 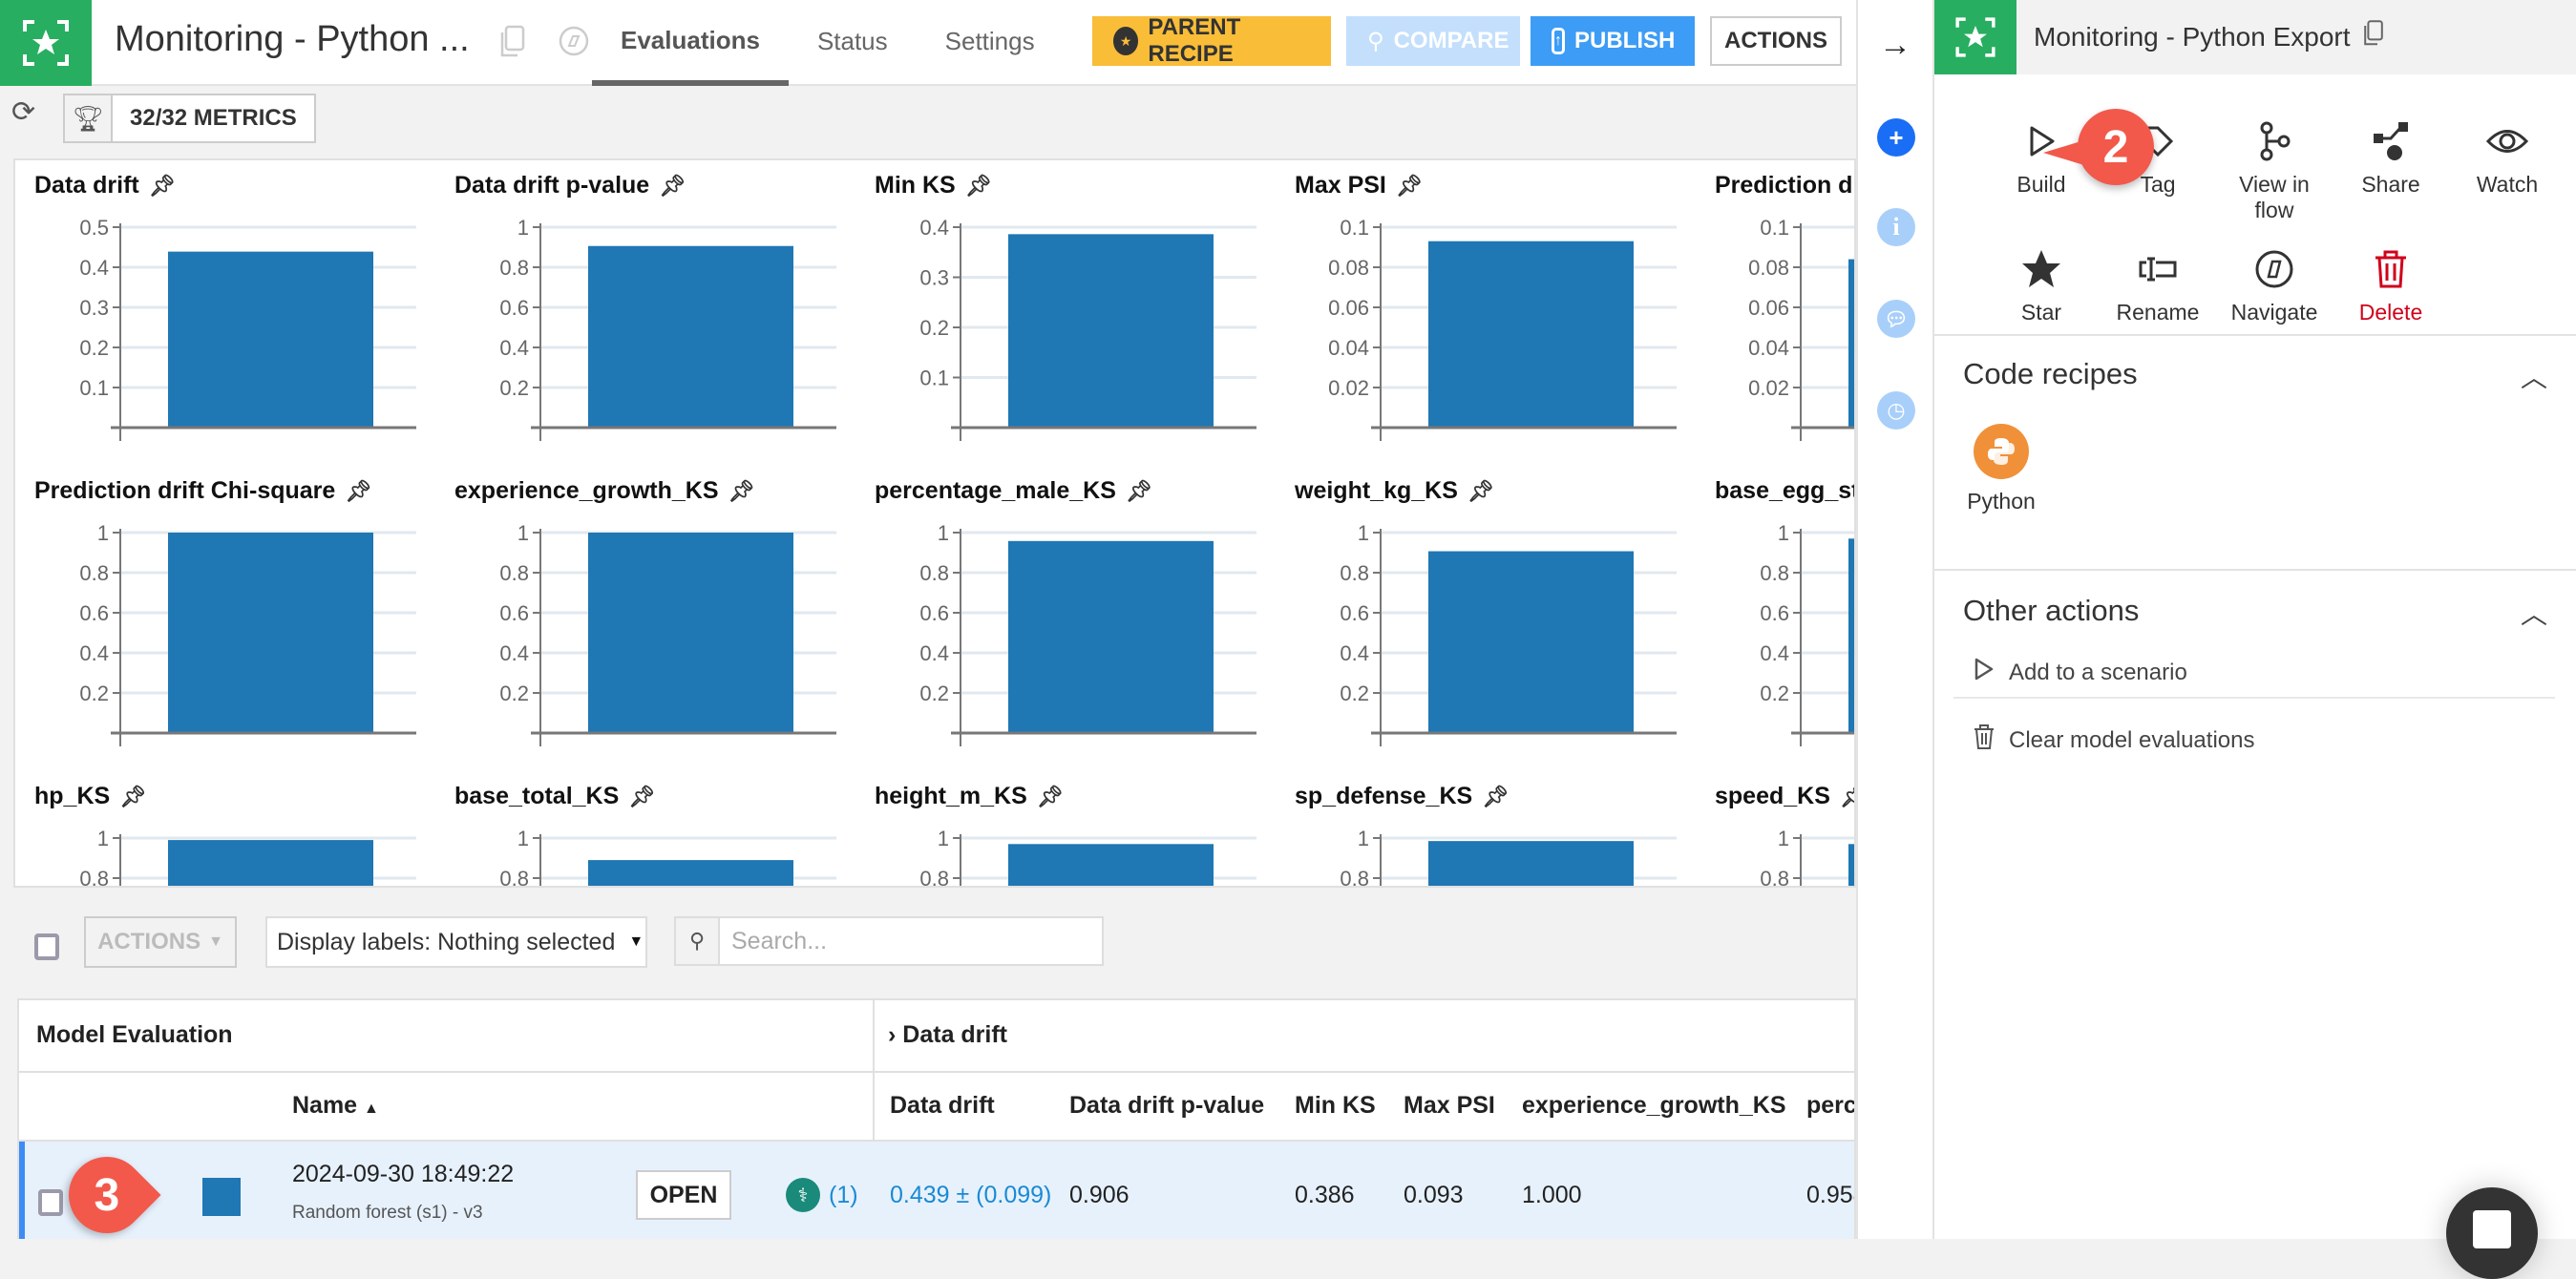 What do you see at coordinates (1065, 828) in the screenshot?
I see `metric-chart: height_m_KS 📌︎ 0.8 1` at bounding box center [1065, 828].